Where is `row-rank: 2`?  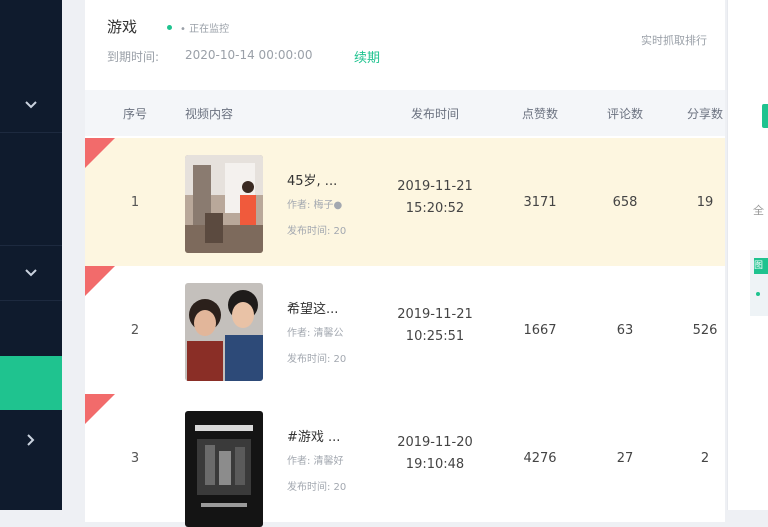 row-rank: 2 is located at coordinates (135, 330).